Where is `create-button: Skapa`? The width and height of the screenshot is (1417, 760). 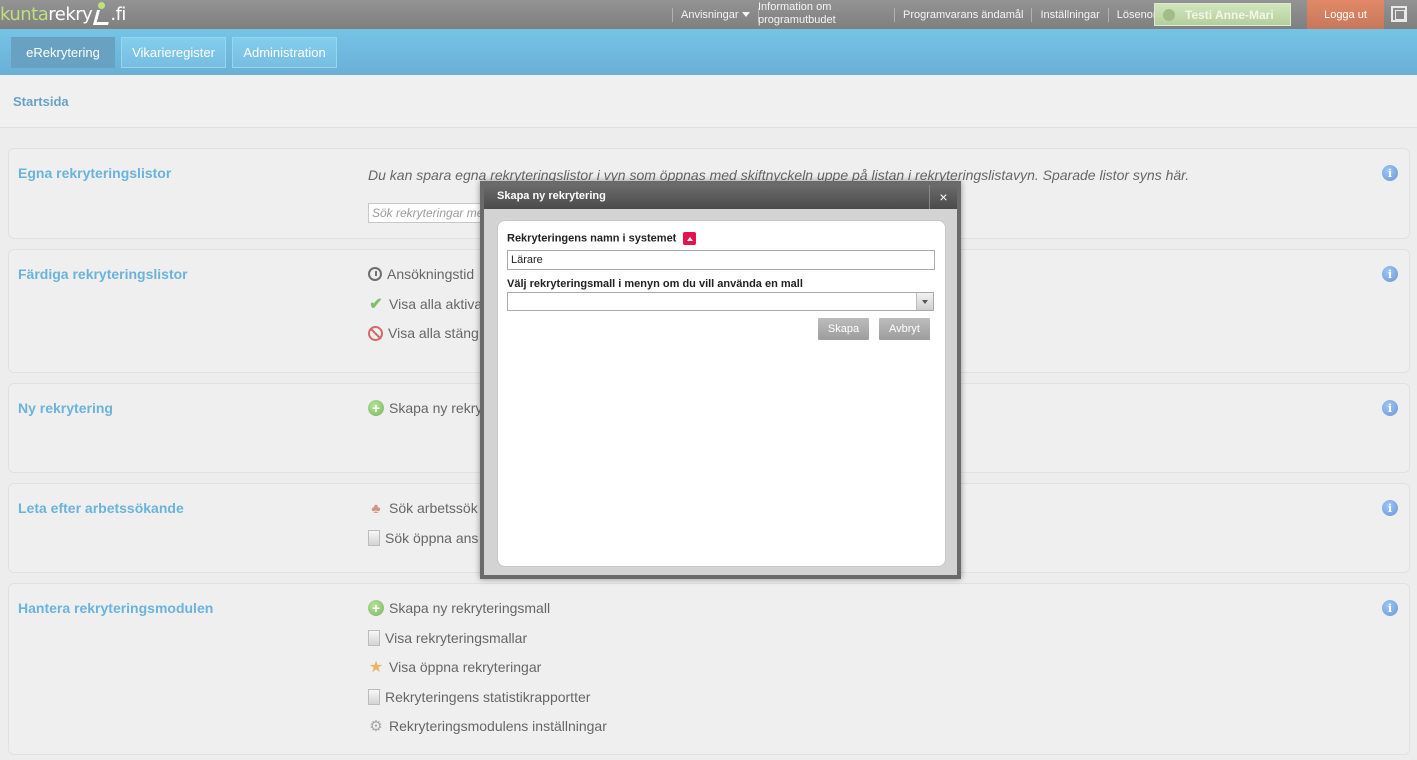 create-button: Skapa is located at coordinates (843, 329).